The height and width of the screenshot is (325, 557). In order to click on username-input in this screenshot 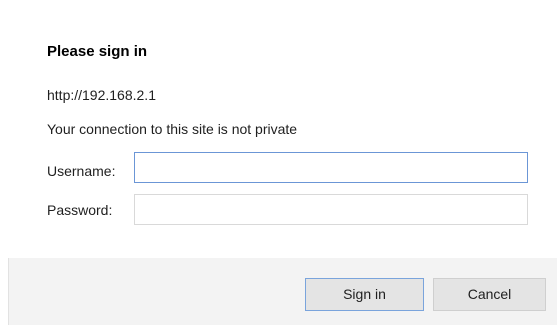, I will do `click(331, 167)`.